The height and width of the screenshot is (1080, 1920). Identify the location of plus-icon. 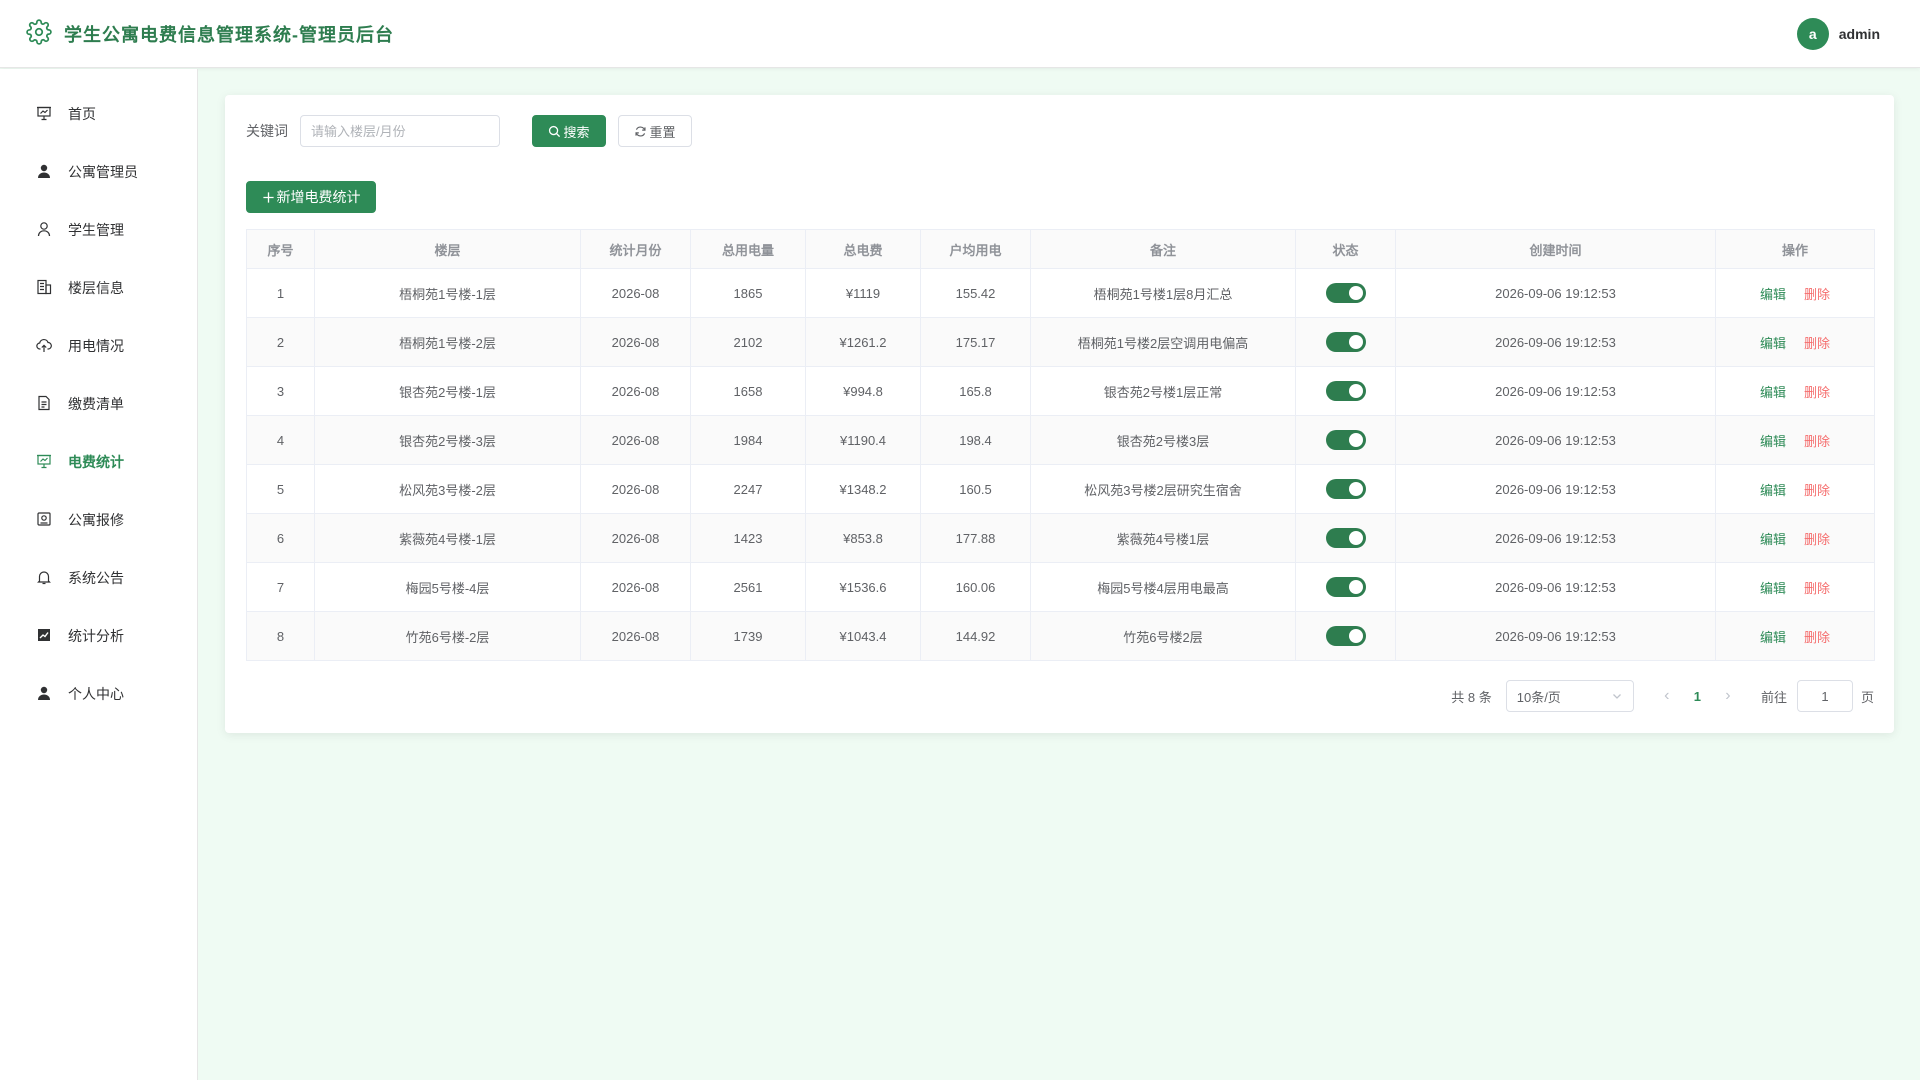
(268, 197).